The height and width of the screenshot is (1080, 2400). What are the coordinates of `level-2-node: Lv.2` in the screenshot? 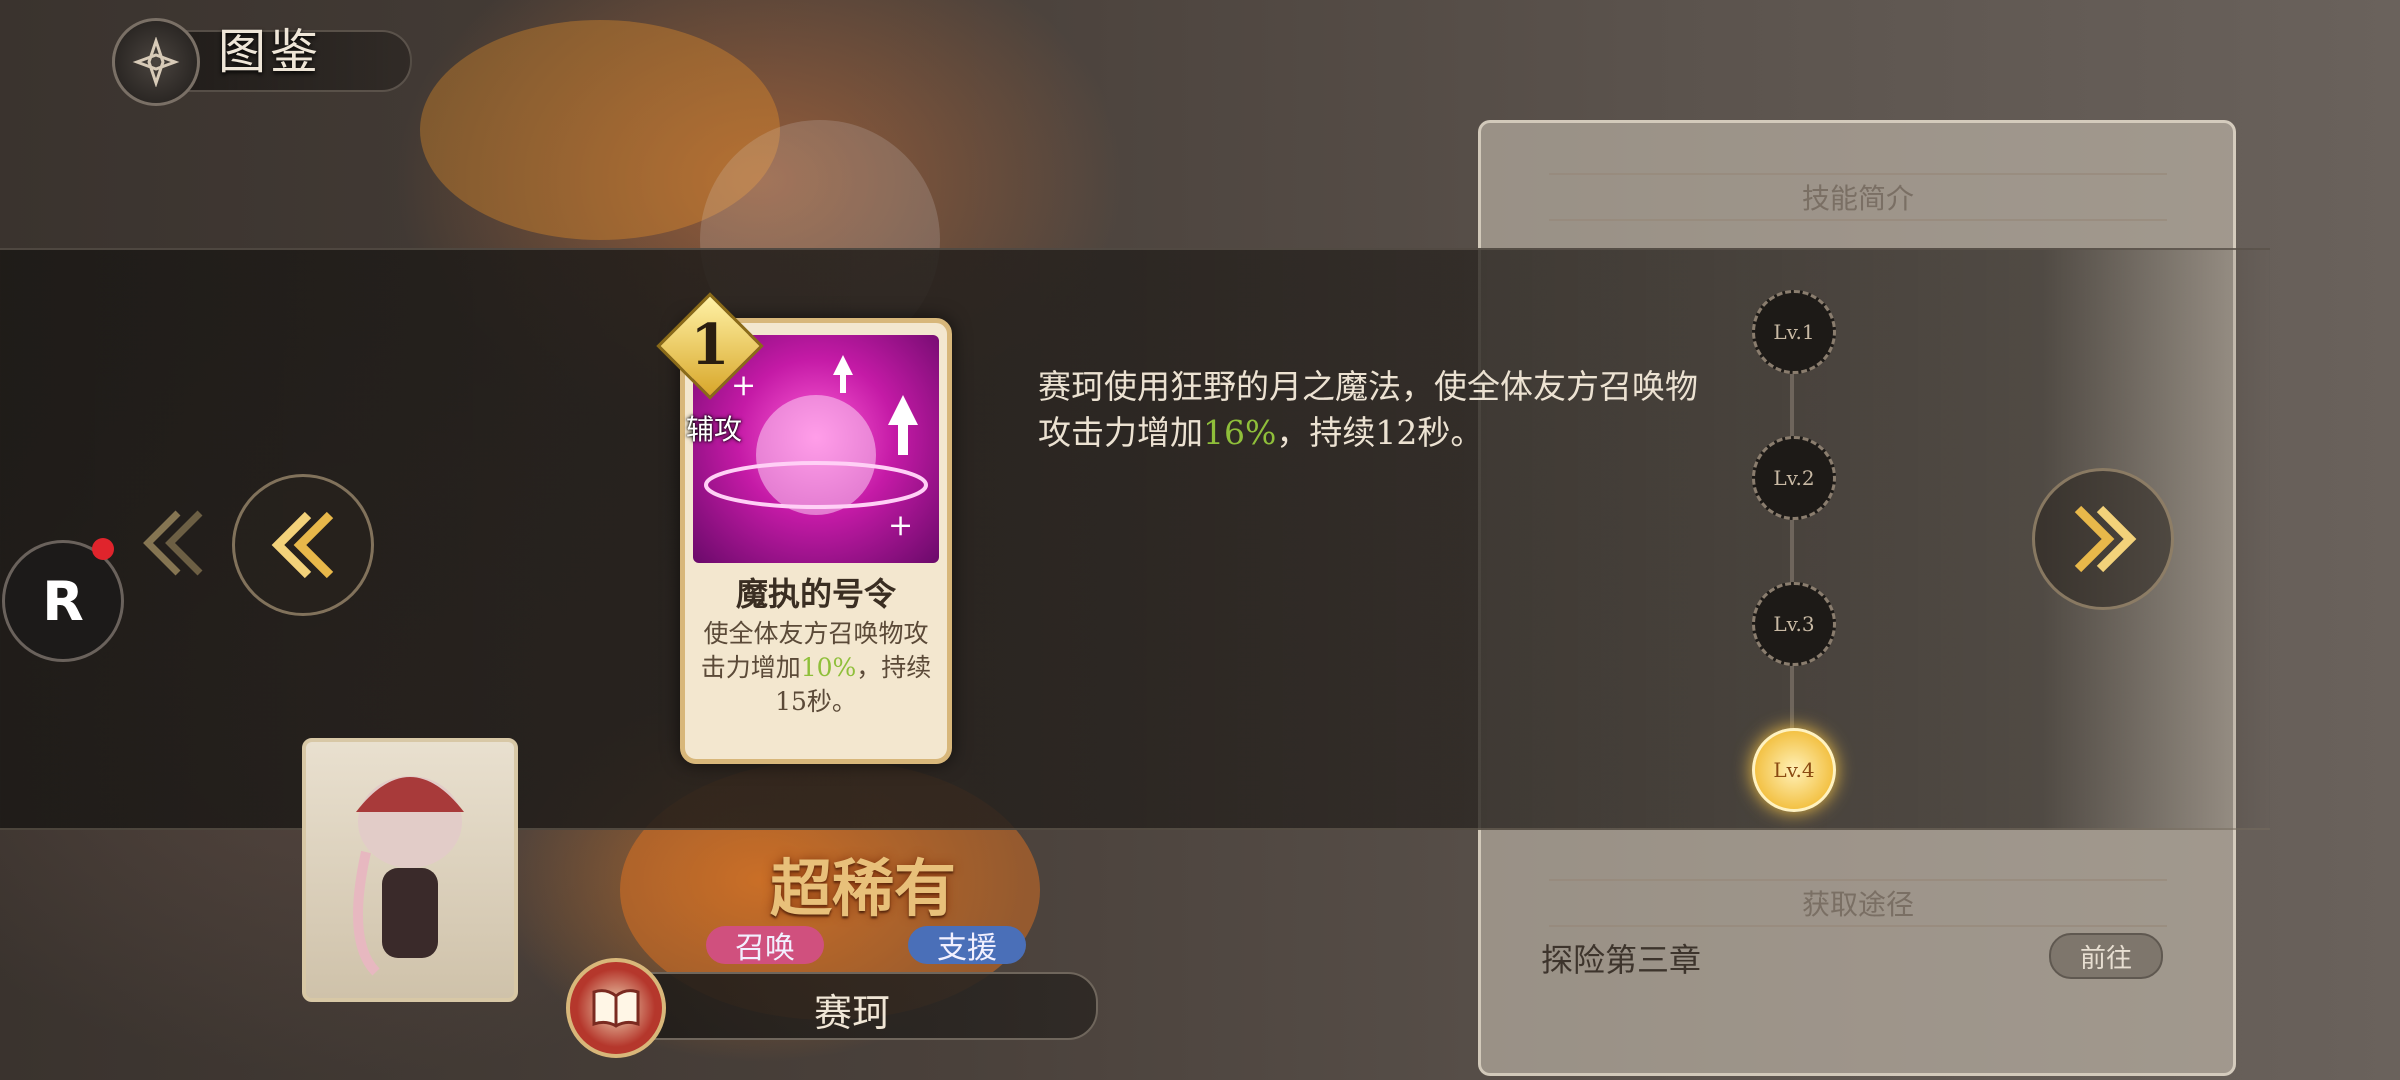 It's located at (1794, 478).